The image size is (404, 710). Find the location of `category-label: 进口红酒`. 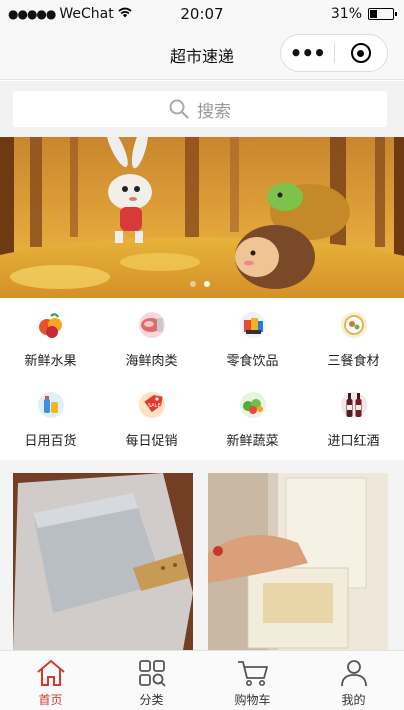

category-label: 进口红酒 is located at coordinates (353, 441).